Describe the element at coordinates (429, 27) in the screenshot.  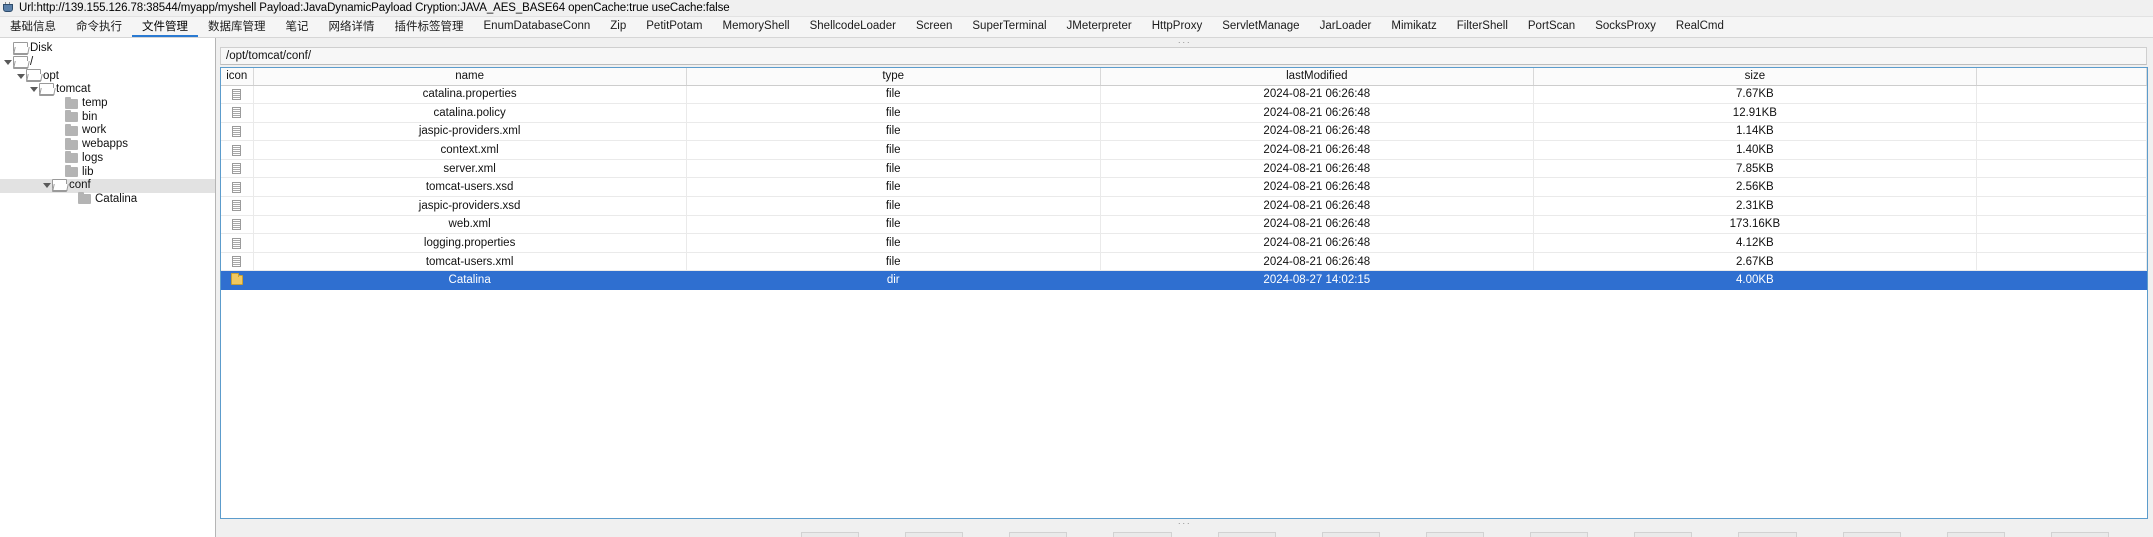
I see `tab-6: 插件标签管理` at that location.